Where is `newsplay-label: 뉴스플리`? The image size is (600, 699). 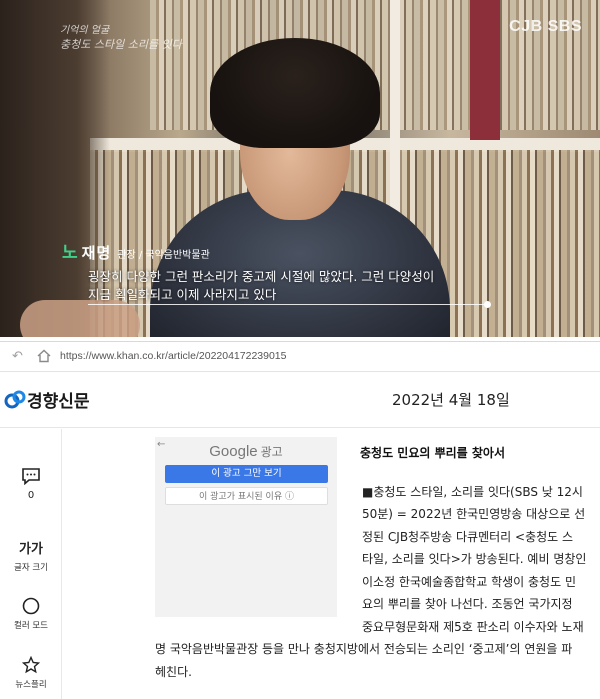 newsplay-label: 뉴스플리 is located at coordinates (31, 685).